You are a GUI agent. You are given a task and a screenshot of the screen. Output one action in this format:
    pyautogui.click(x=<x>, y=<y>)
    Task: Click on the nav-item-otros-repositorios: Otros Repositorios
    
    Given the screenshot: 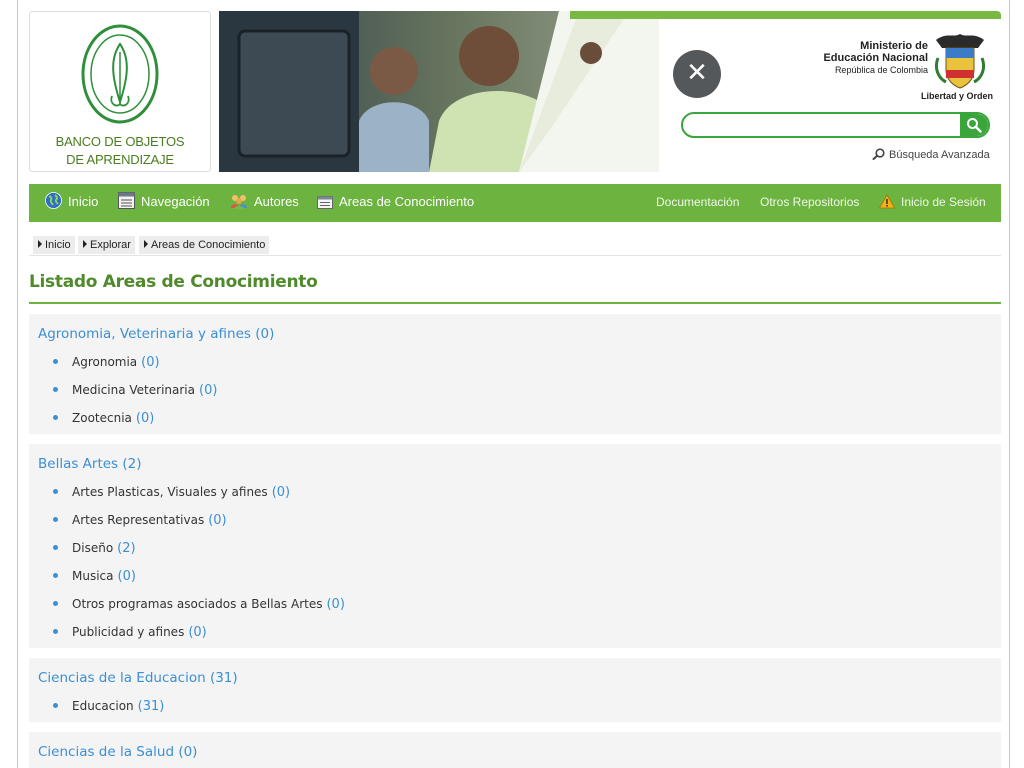 What is the action you would take?
    pyautogui.click(x=809, y=203)
    